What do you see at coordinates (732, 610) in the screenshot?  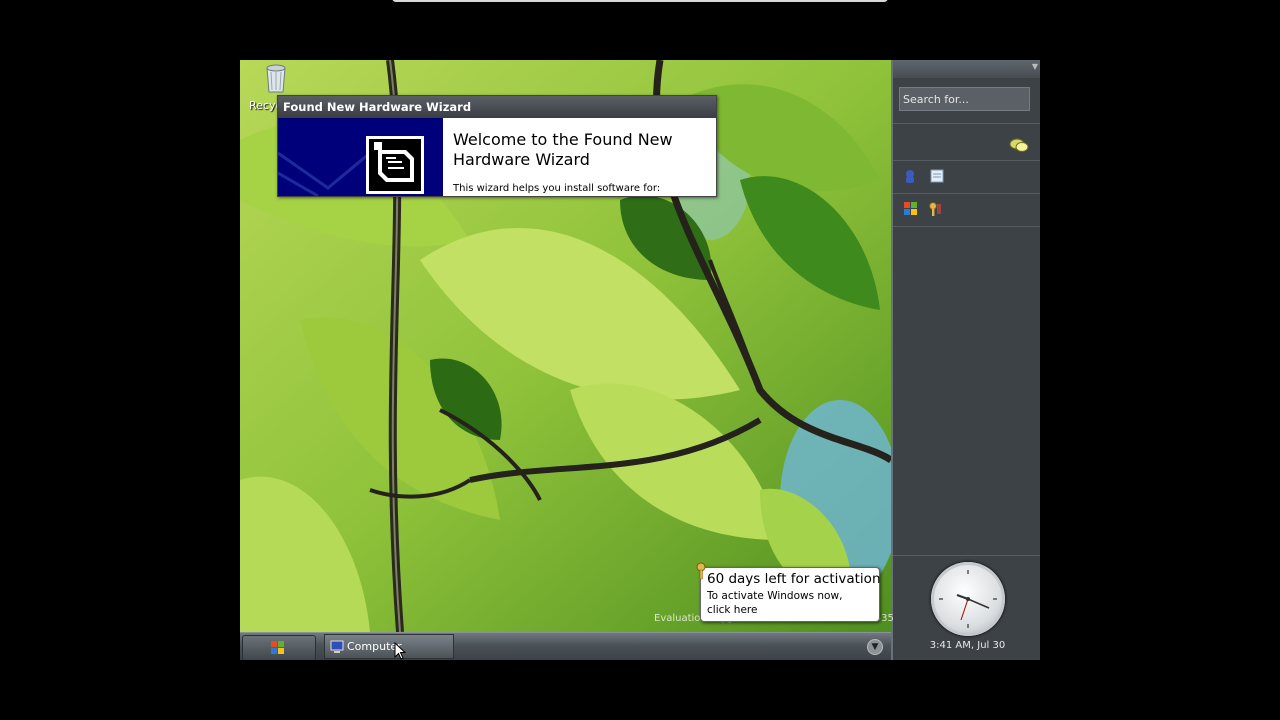 I see `balloon-line-2: click here` at bounding box center [732, 610].